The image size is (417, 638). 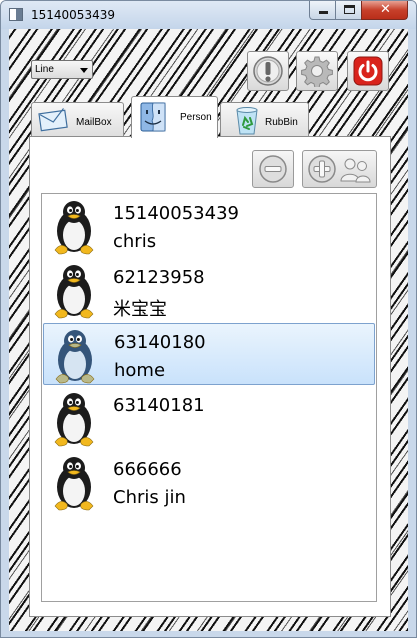 I want to click on minimize-icon, so click(x=323, y=12).